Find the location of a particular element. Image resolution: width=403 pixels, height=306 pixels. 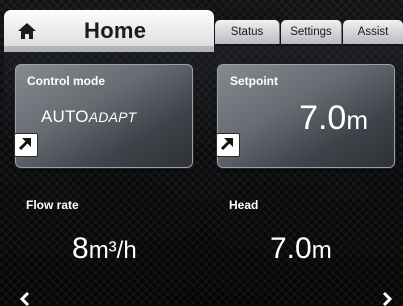

chevron-right-icon is located at coordinates (387, 298).